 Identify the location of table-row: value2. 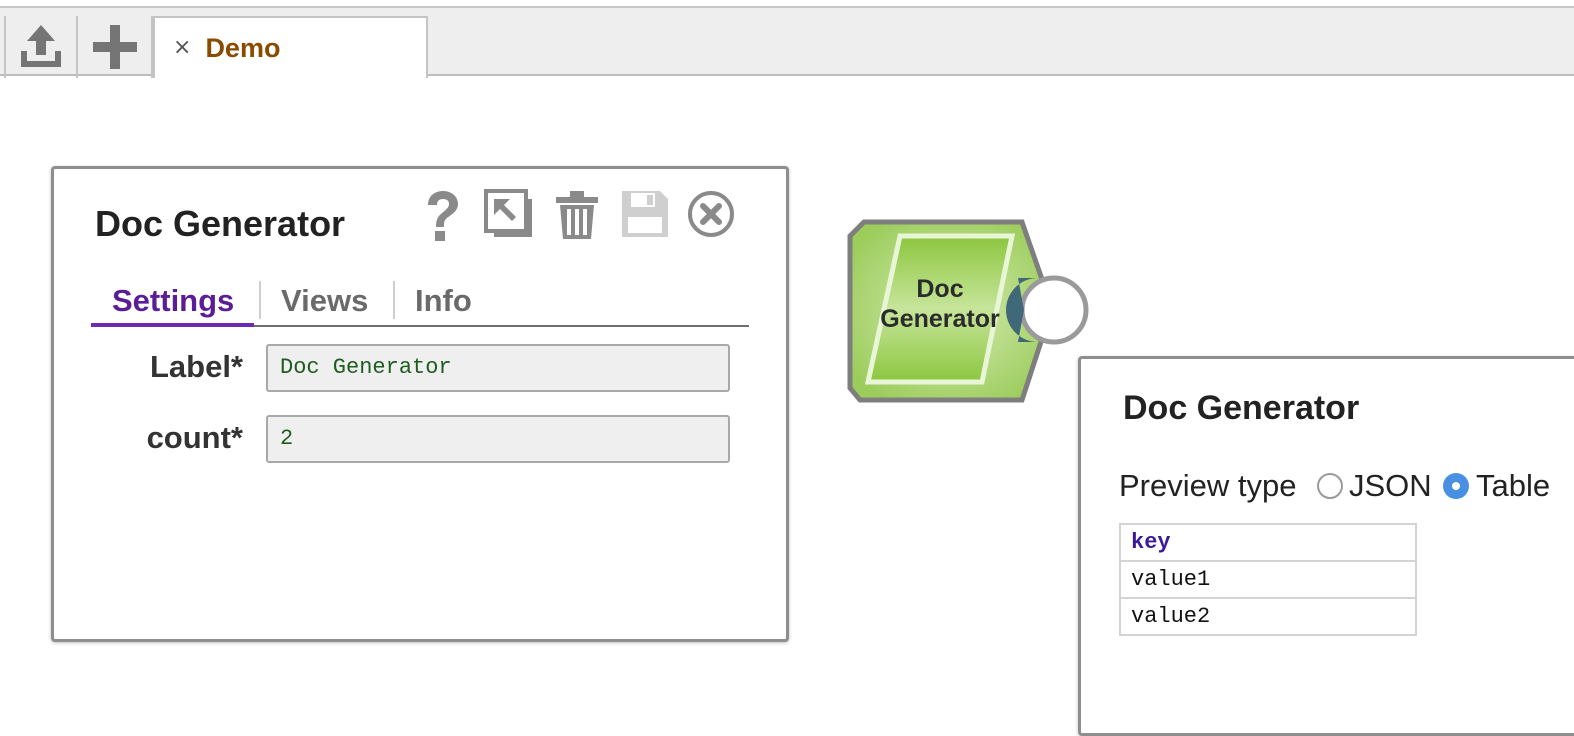
(1268, 616).